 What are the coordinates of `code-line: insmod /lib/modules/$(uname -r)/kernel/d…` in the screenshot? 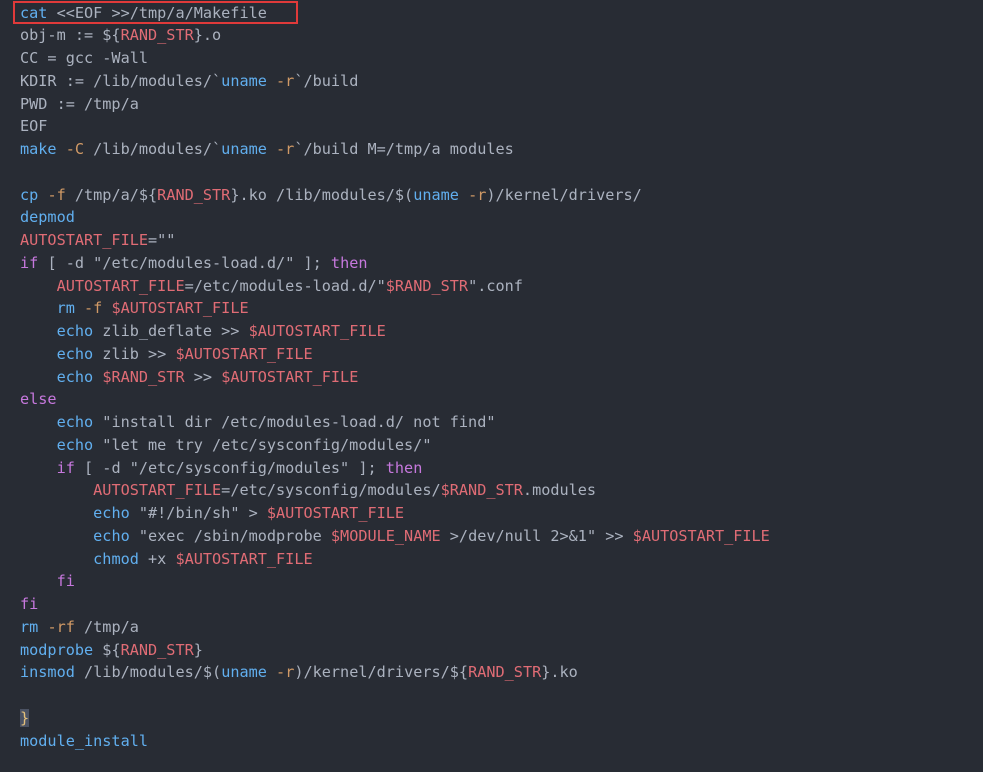 It's located at (299, 672).